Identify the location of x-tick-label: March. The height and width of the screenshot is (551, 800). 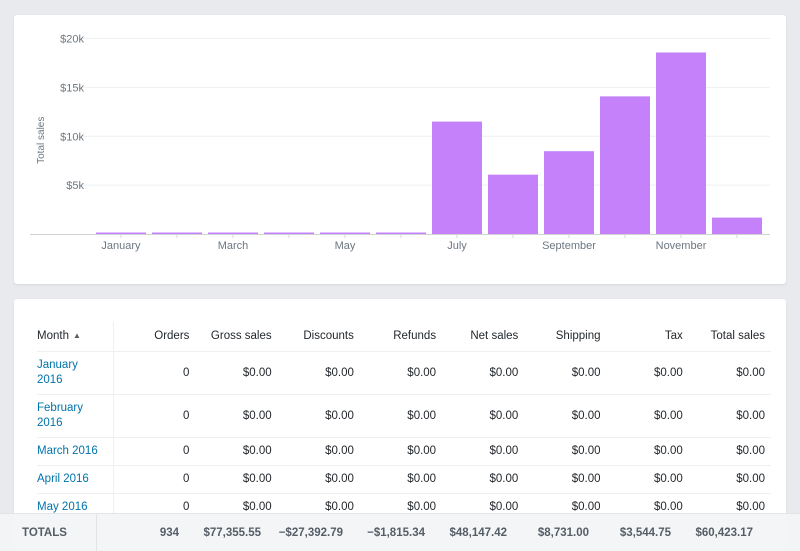
(233, 246).